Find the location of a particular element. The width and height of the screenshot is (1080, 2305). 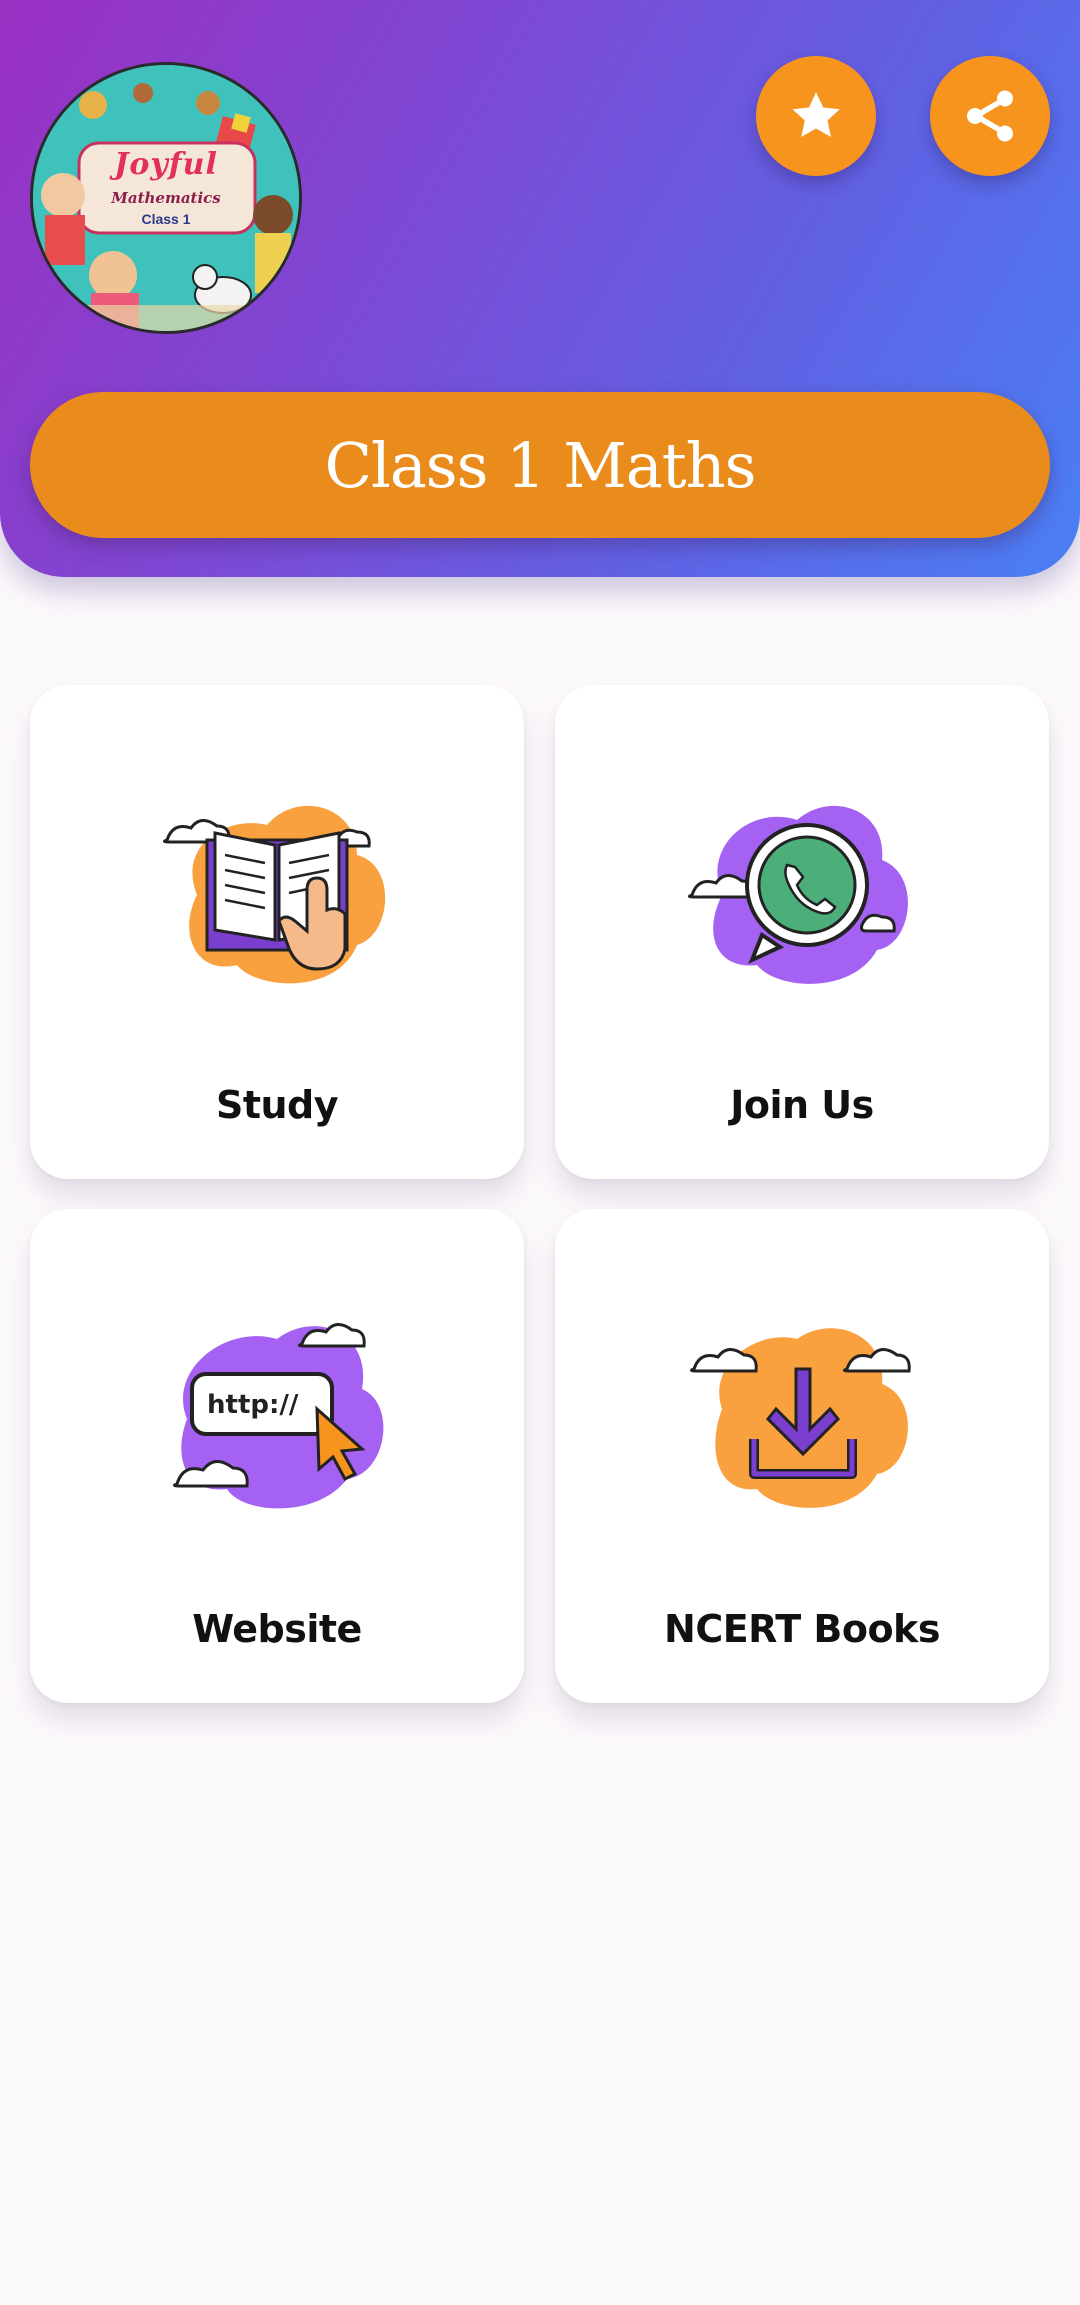

share-button is located at coordinates (990, 116).